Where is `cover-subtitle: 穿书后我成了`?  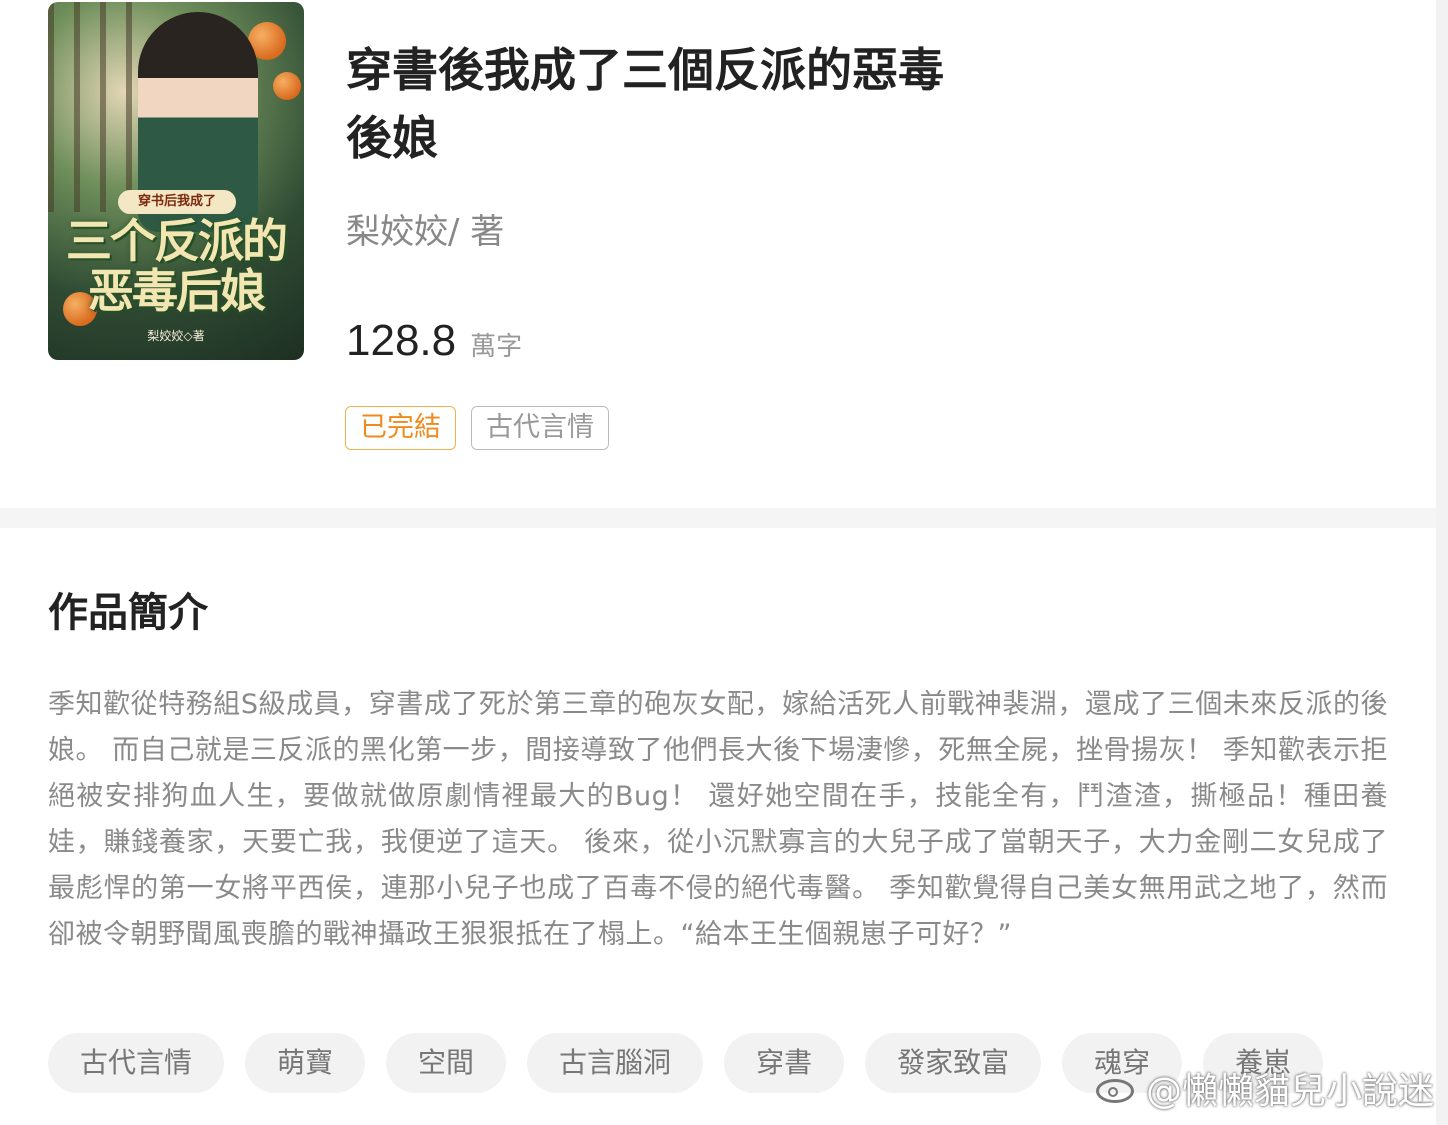
cover-subtitle: 穿书后我成了 is located at coordinates (177, 202).